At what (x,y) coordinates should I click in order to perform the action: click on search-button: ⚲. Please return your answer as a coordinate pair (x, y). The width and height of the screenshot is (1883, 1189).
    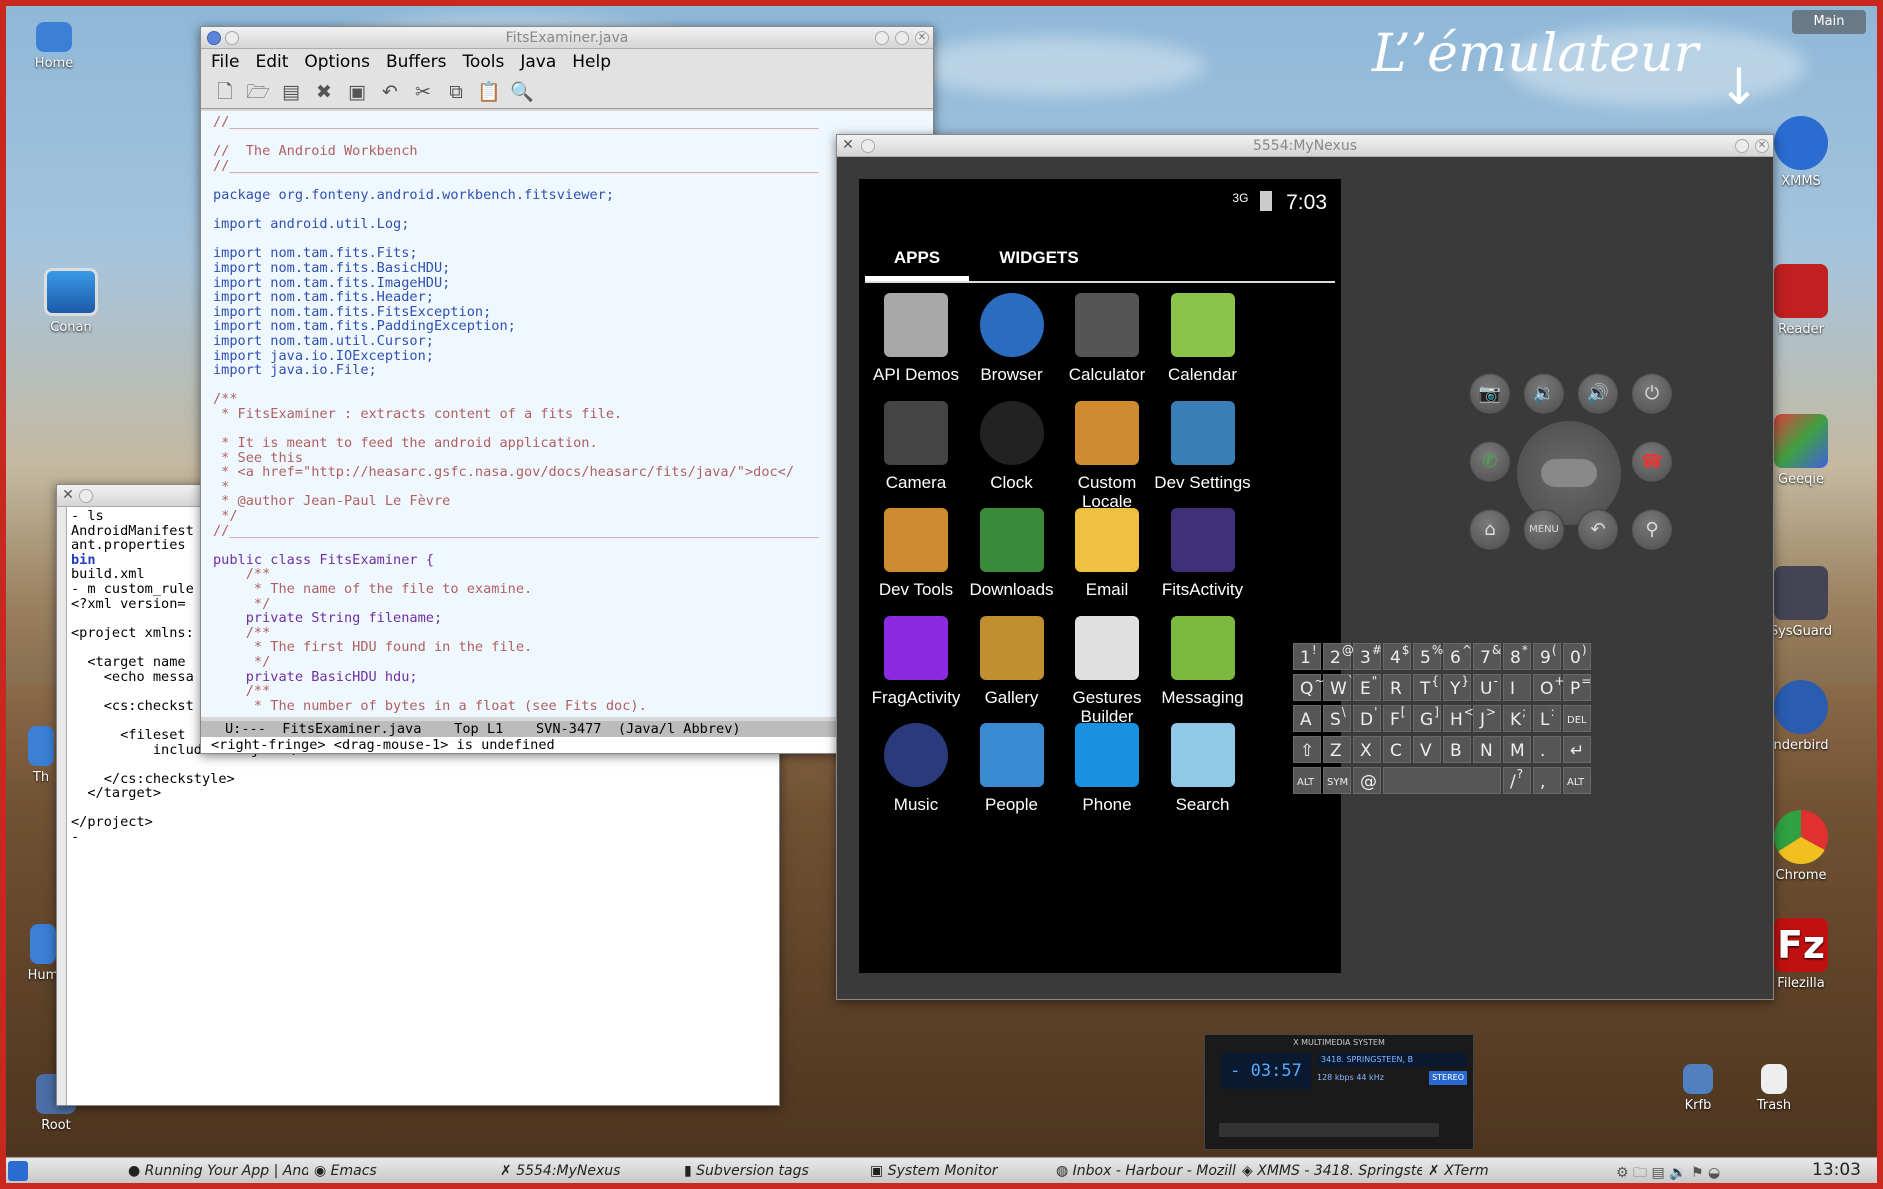
    Looking at the image, I should click on (1652, 530).